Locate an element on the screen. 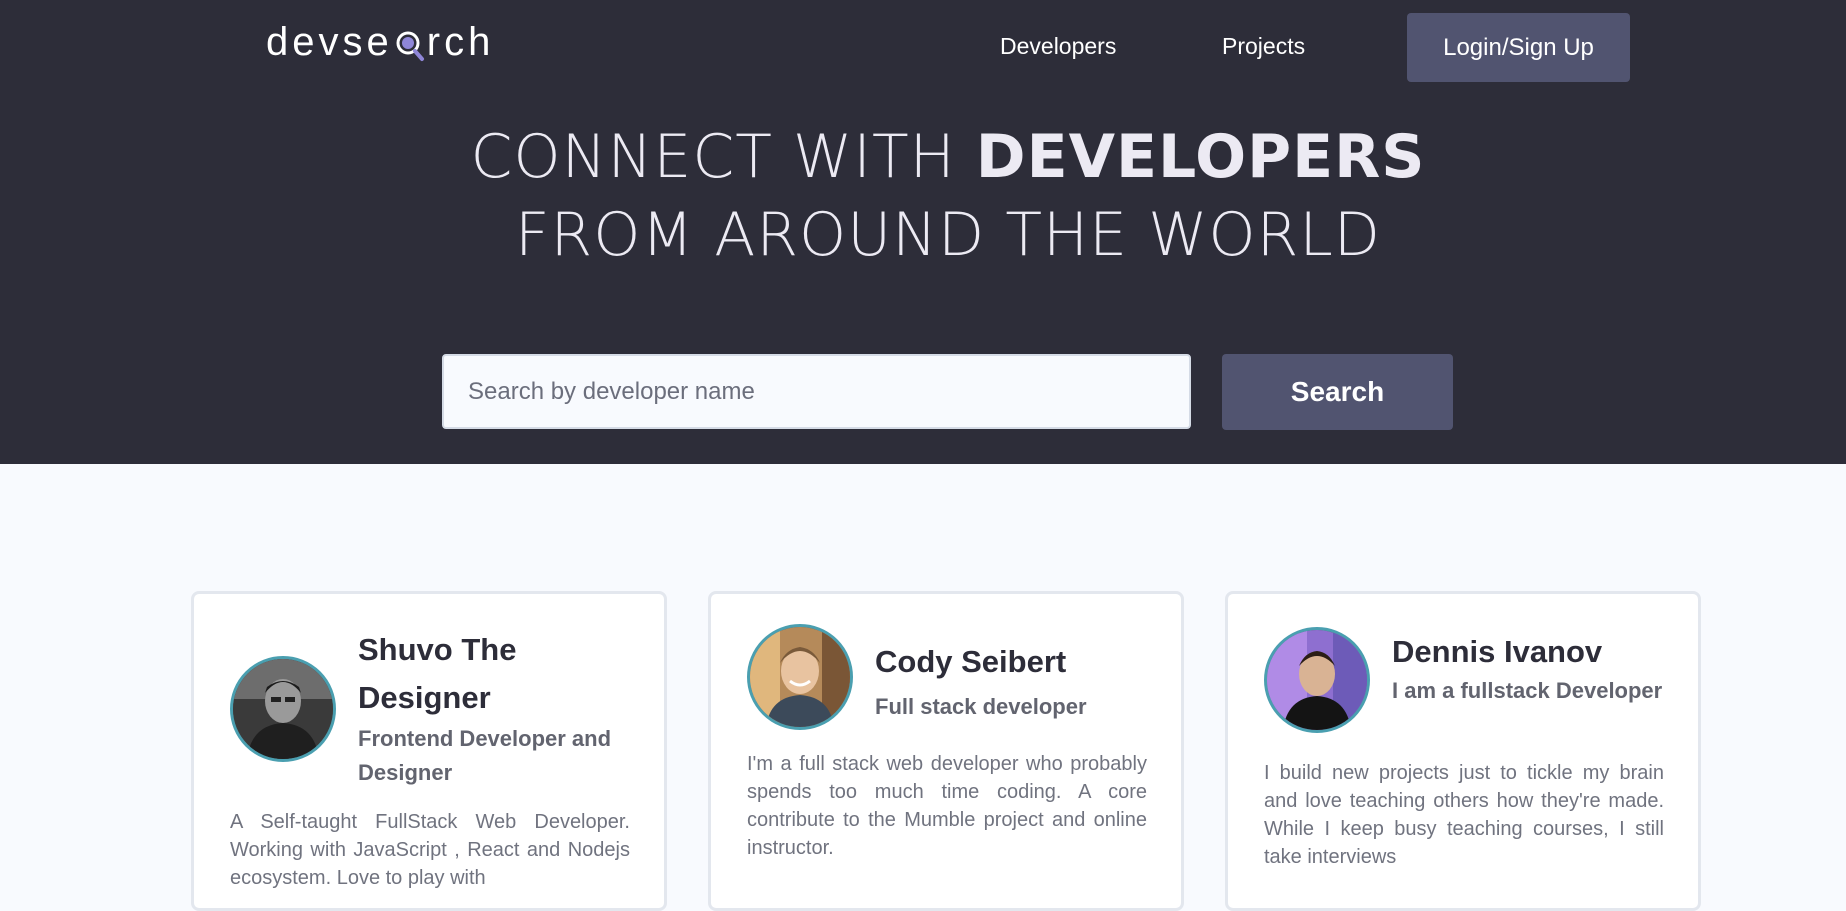 The image size is (1846, 911). magnifier-icon is located at coordinates (410, 42).